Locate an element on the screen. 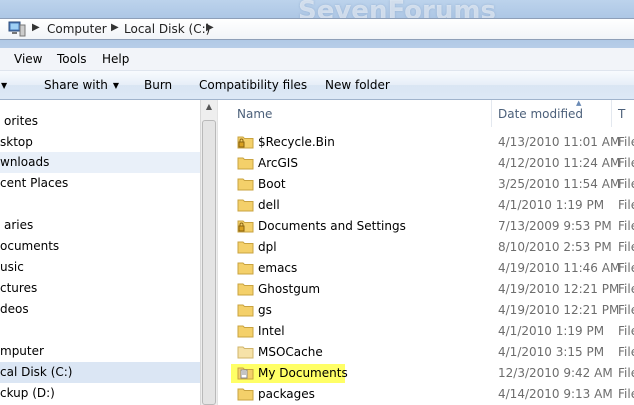 This screenshot has width=634, height=405. column-header-name: Name is located at coordinates (254, 114).